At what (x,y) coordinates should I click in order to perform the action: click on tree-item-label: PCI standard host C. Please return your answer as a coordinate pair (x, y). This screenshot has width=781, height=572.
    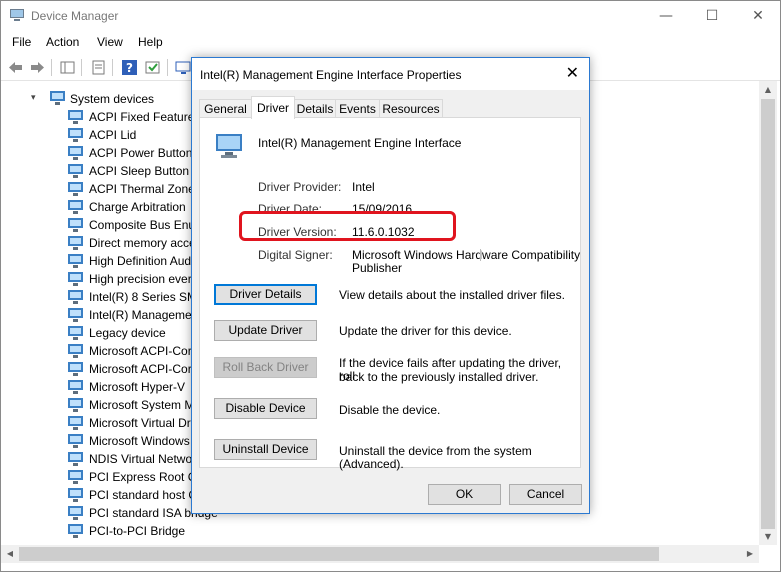
    Looking at the image, I should click on (143, 495).